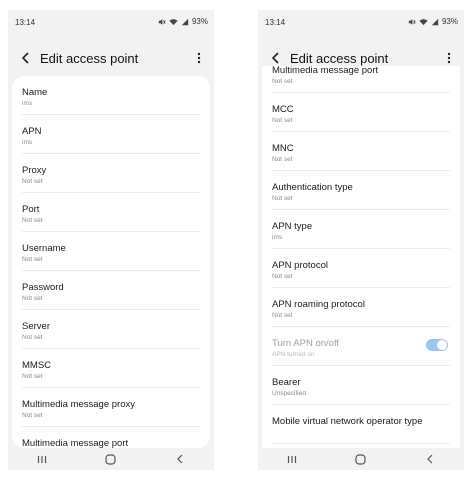 The width and height of the screenshot is (474, 480). Describe the element at coordinates (111, 212) in the screenshot. I see `list-item: Port Not set` at that location.